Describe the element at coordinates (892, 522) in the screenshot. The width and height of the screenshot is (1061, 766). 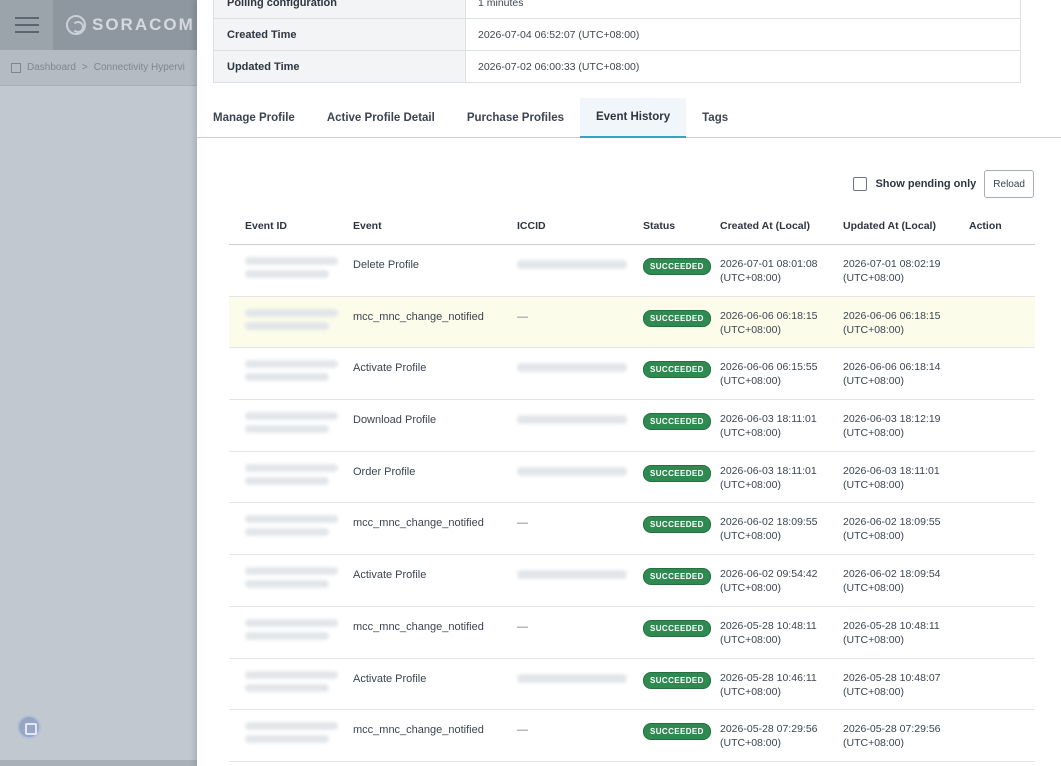
I see `updated-date: 2026-06-02 18:09:55` at that location.